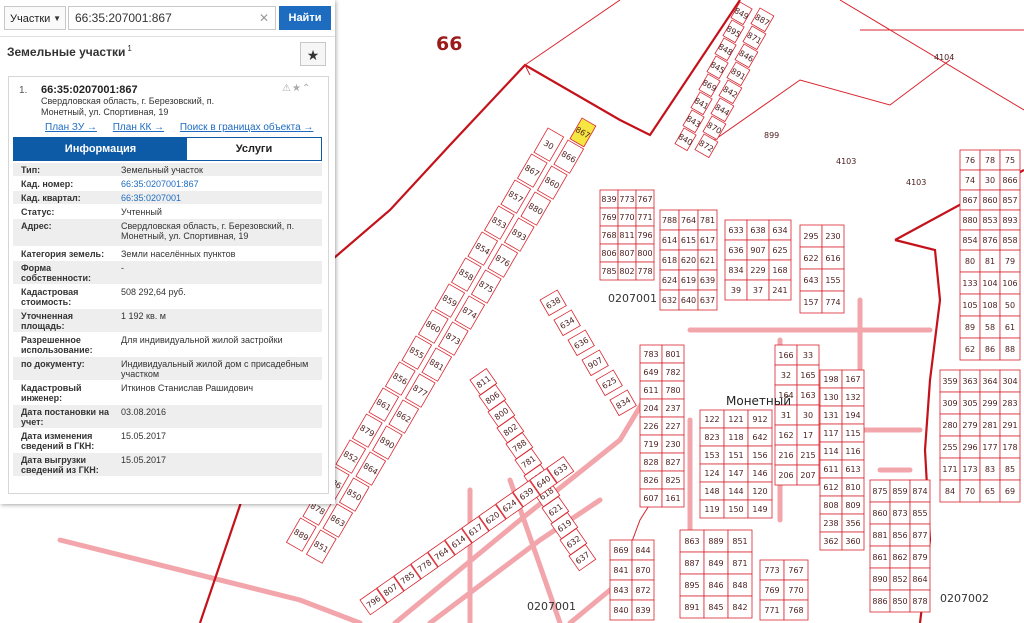 The image size is (1024, 623). What do you see at coordinates (833, 280) in the screenshot?
I see `parcel: 155` at bounding box center [833, 280].